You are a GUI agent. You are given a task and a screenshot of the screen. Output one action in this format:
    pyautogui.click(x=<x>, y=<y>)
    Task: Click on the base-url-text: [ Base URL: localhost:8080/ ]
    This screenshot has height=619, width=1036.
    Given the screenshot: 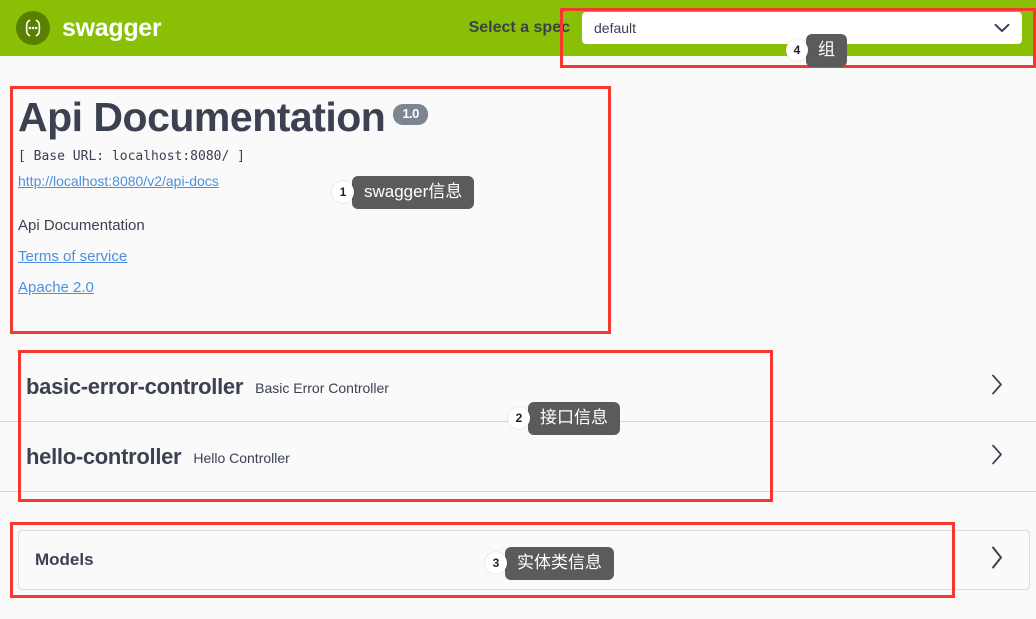 What is the action you would take?
    pyautogui.click(x=131, y=157)
    